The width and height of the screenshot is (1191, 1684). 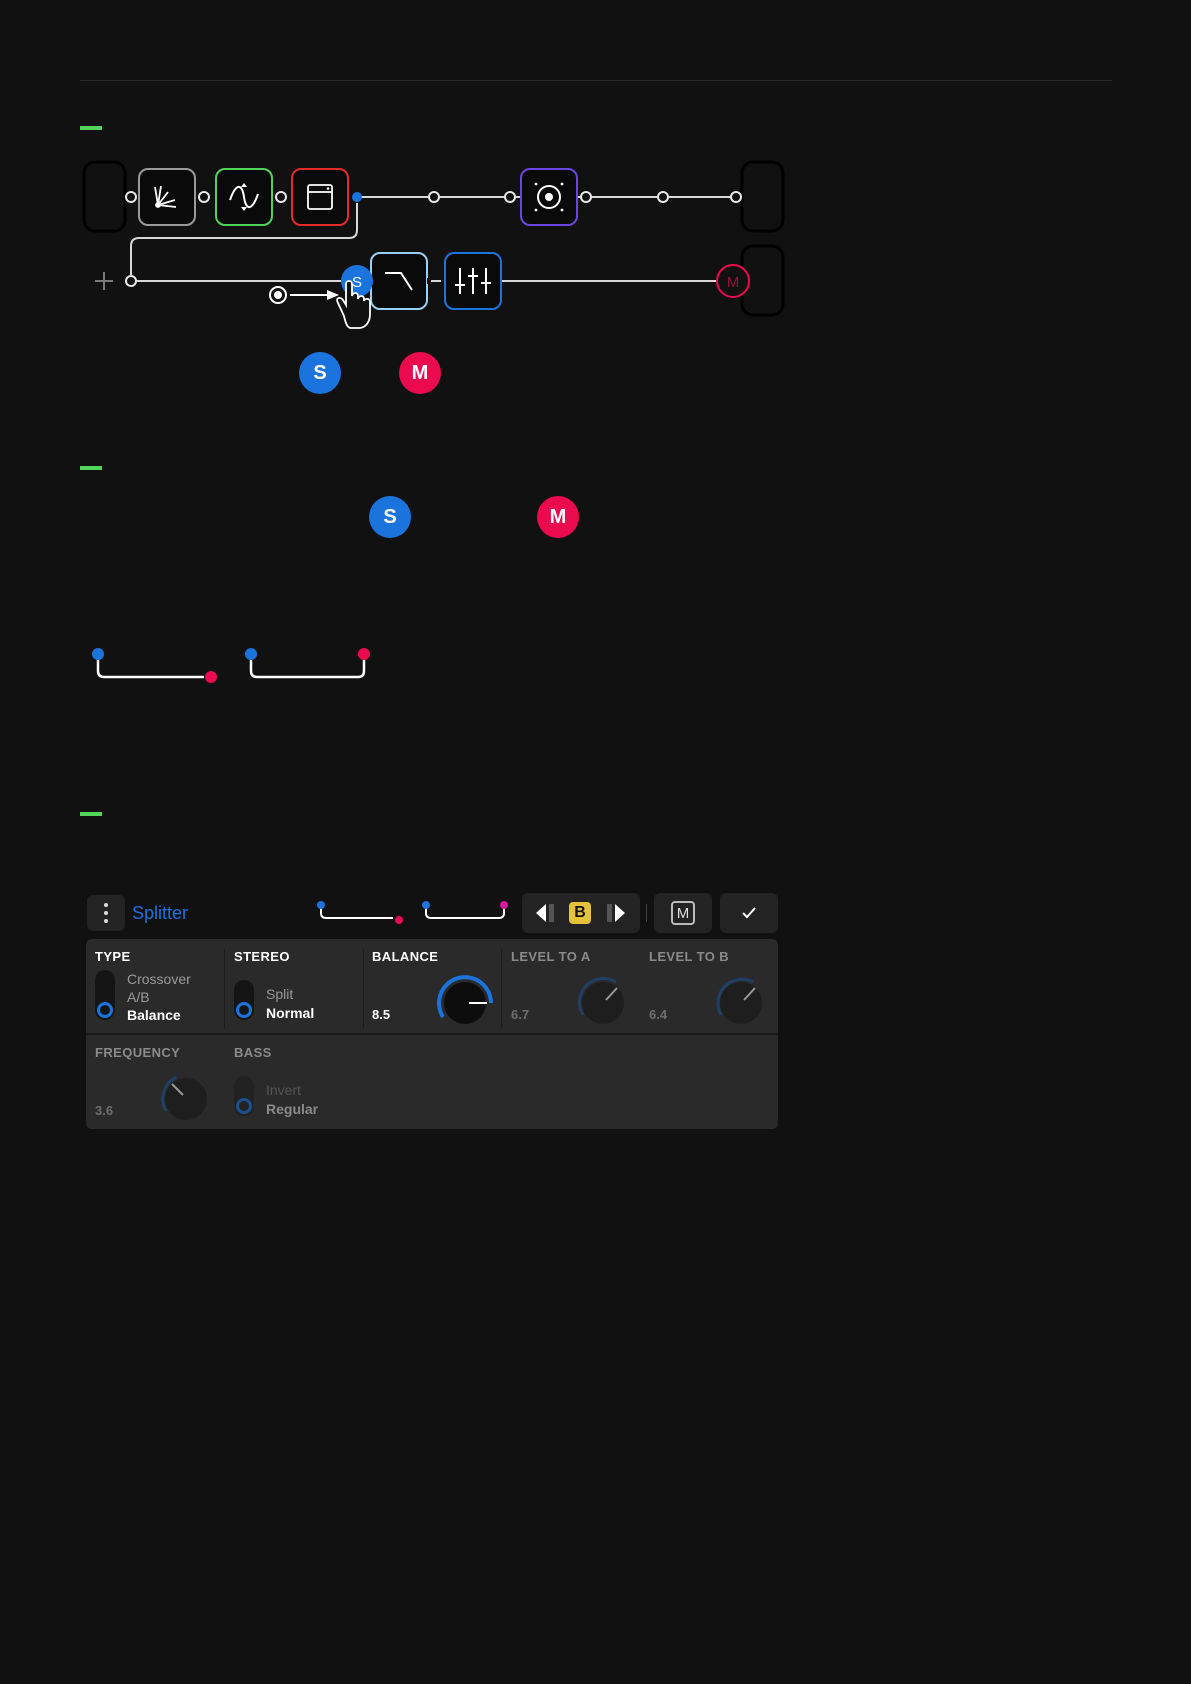 I want to click on bass-option-invert: Invert, so click(x=283, y=1090).